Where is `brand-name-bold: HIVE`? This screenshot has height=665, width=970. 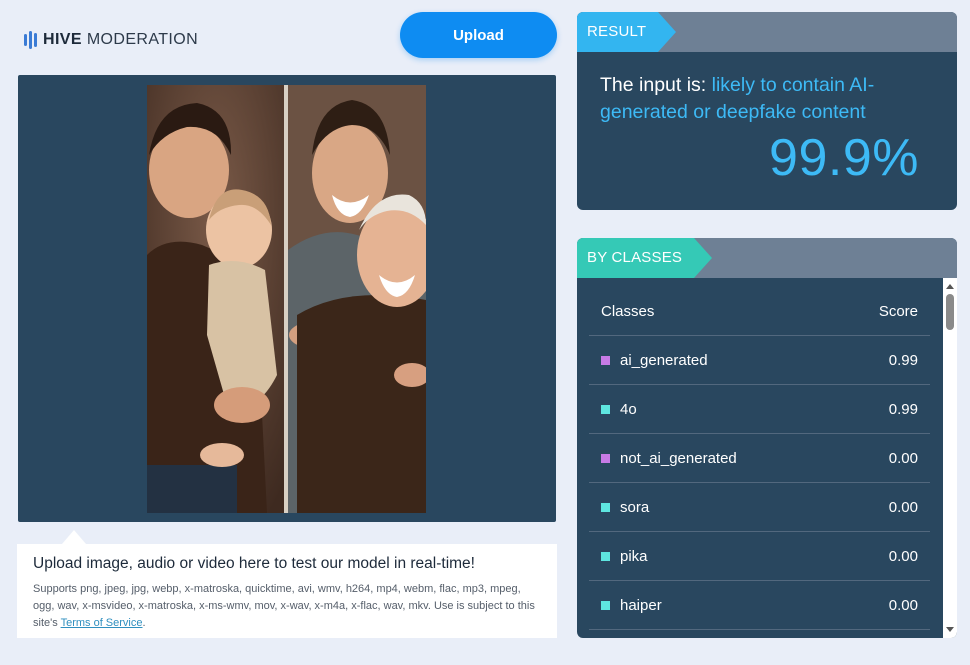
brand-name-bold: HIVE is located at coordinates (62, 39).